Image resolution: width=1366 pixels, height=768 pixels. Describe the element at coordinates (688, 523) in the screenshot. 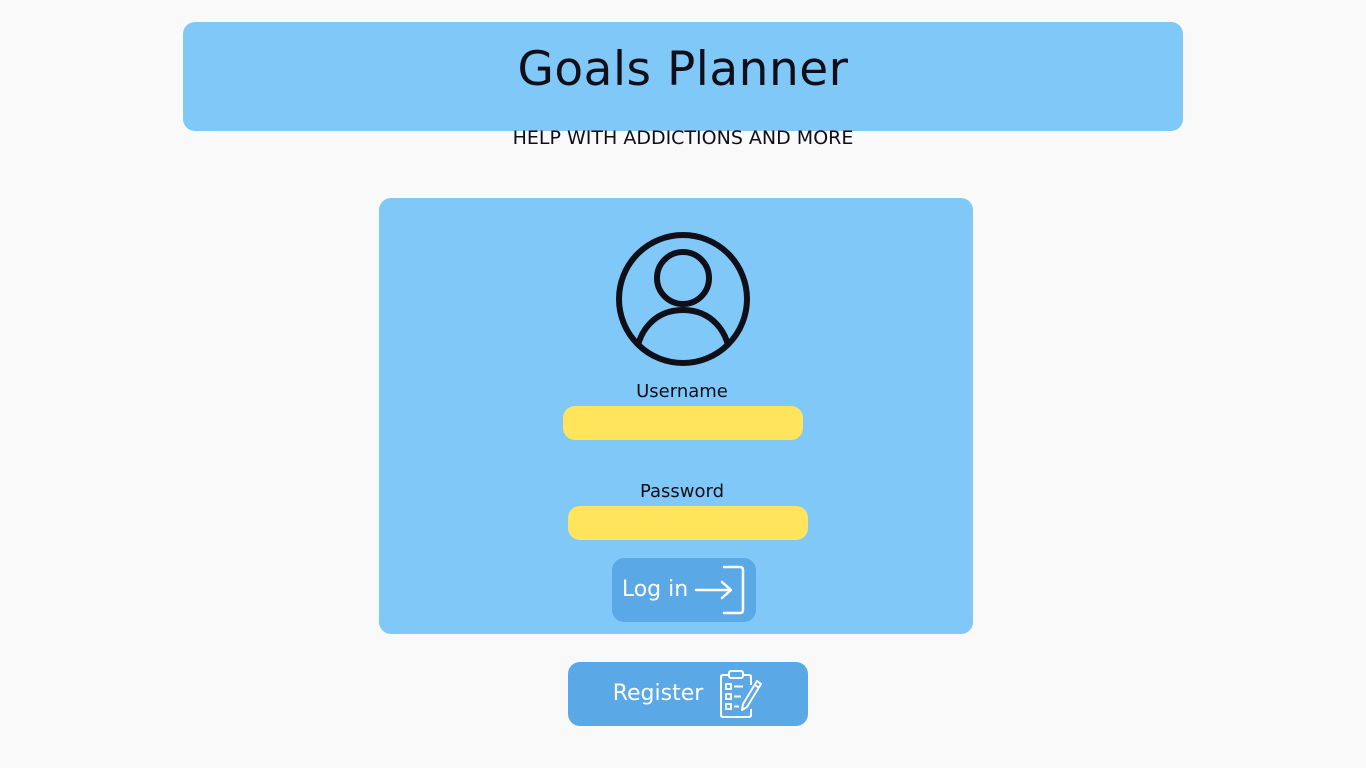

I see `password-input` at that location.